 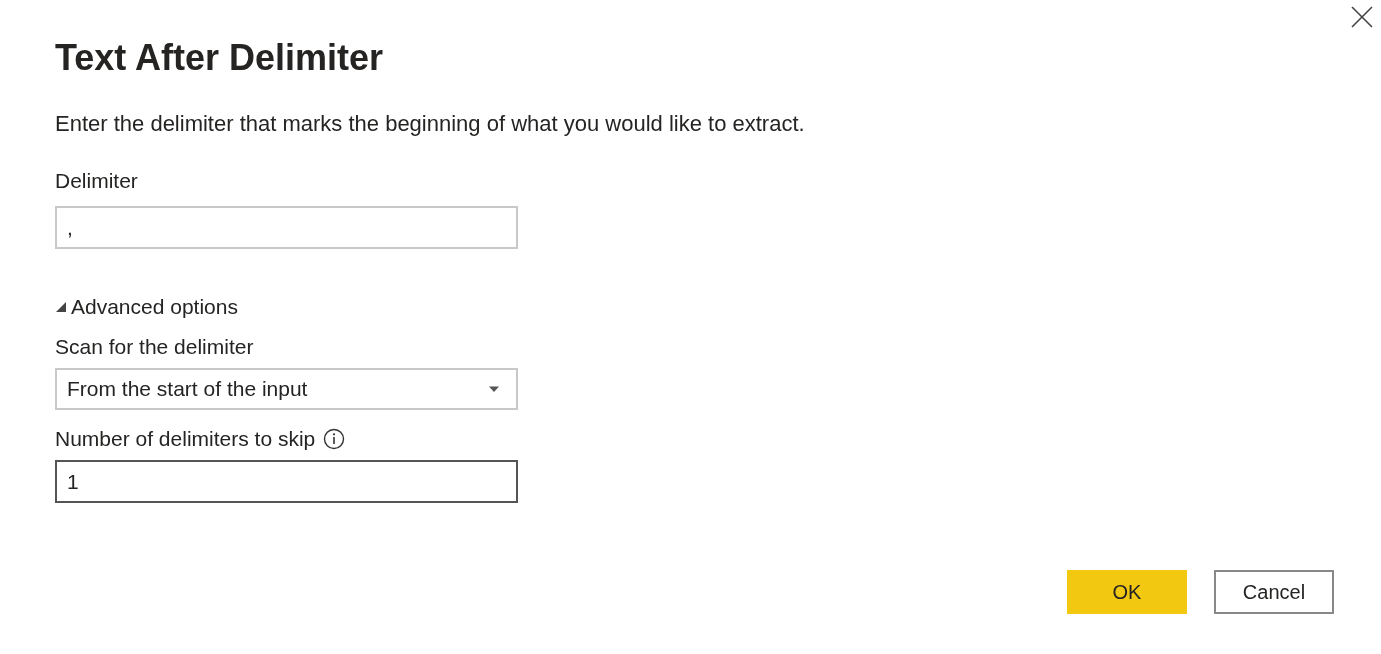 What do you see at coordinates (185, 439) in the screenshot?
I see `field-label: Number of delimiters to skip` at bounding box center [185, 439].